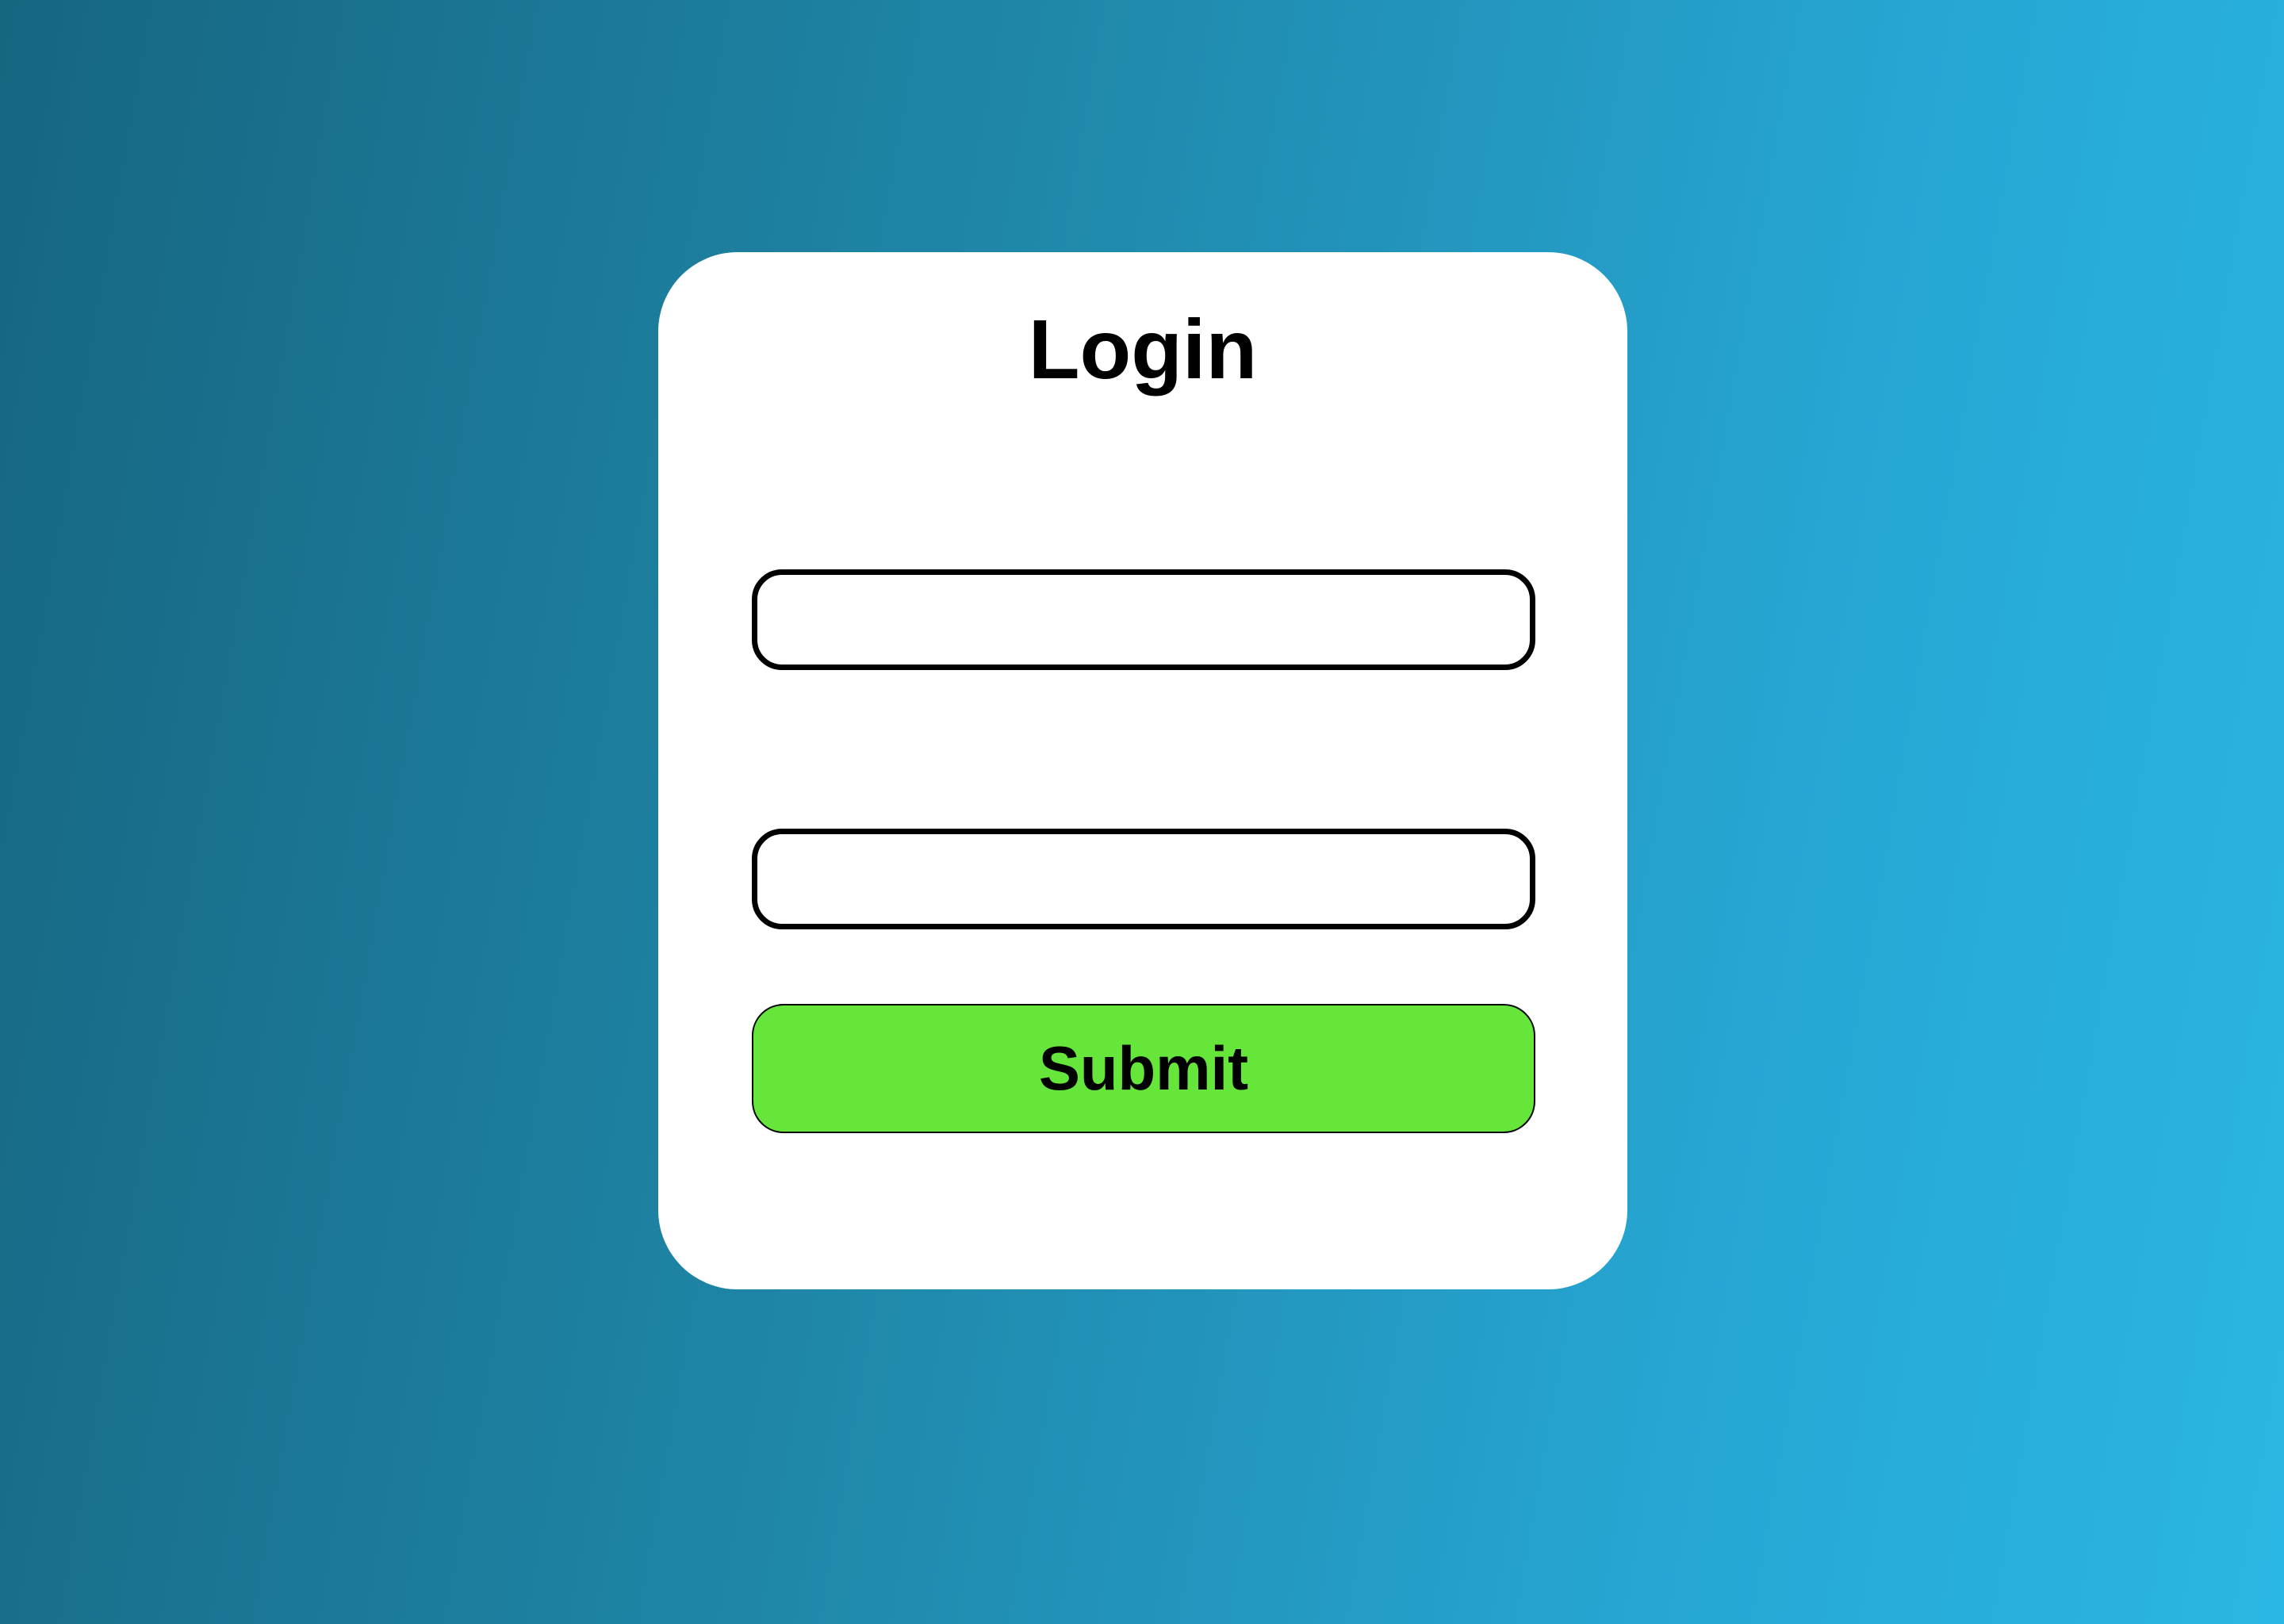  I want to click on submit-button: Submit, so click(1143, 1068).